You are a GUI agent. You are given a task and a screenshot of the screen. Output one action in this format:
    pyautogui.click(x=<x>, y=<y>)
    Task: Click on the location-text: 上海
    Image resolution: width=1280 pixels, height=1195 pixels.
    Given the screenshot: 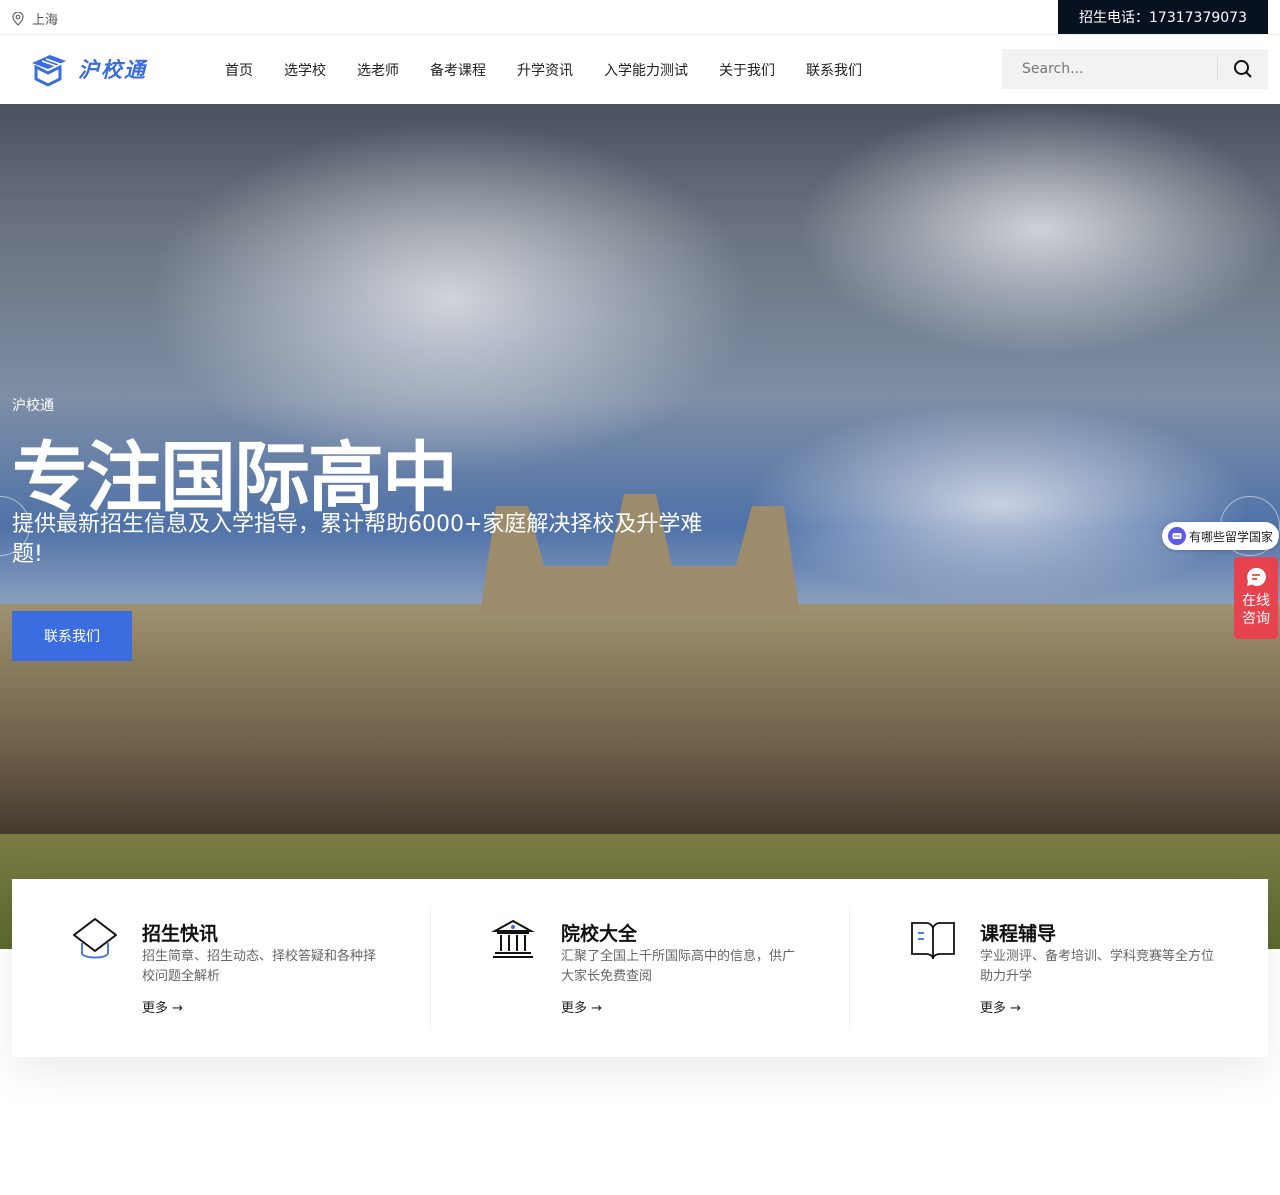 What is the action you would take?
    pyautogui.click(x=45, y=20)
    